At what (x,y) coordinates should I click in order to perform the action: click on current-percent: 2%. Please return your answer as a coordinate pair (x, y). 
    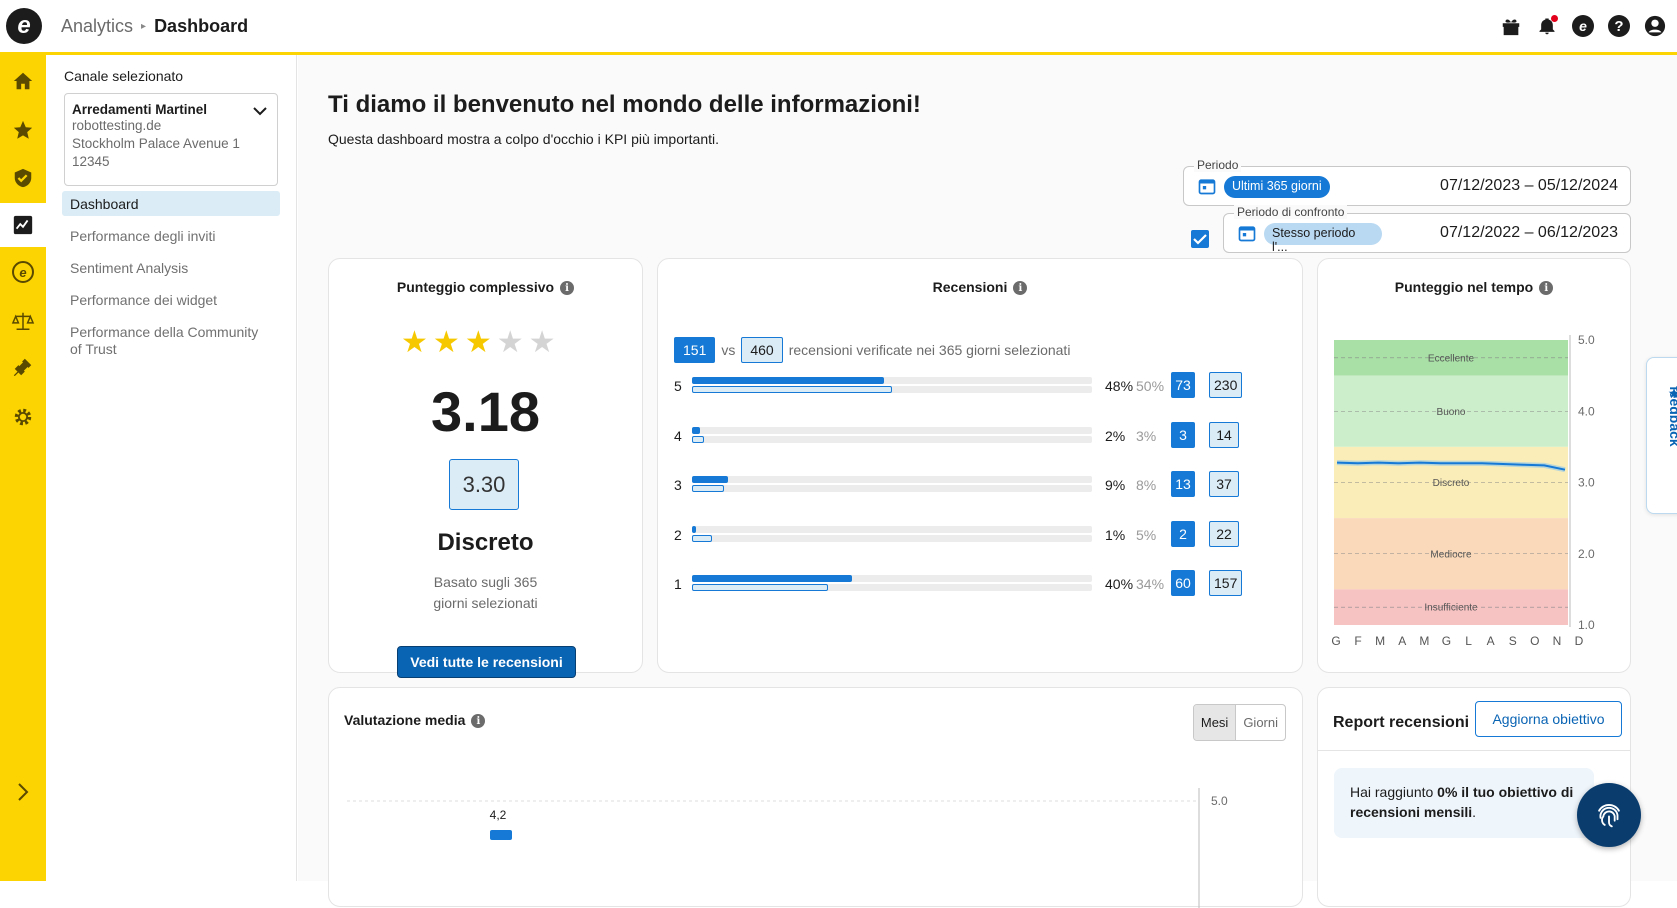
    Looking at the image, I should click on (1115, 435).